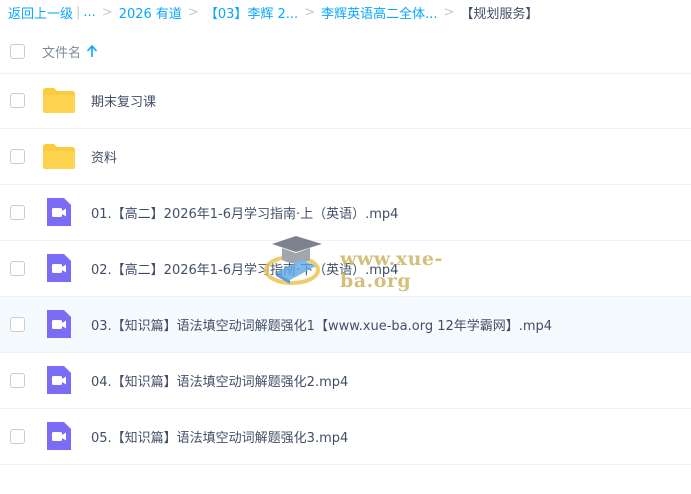 This screenshot has height=494, width=691. What do you see at coordinates (345, 157) in the screenshot?
I see `file-row-folder: 资料` at bounding box center [345, 157].